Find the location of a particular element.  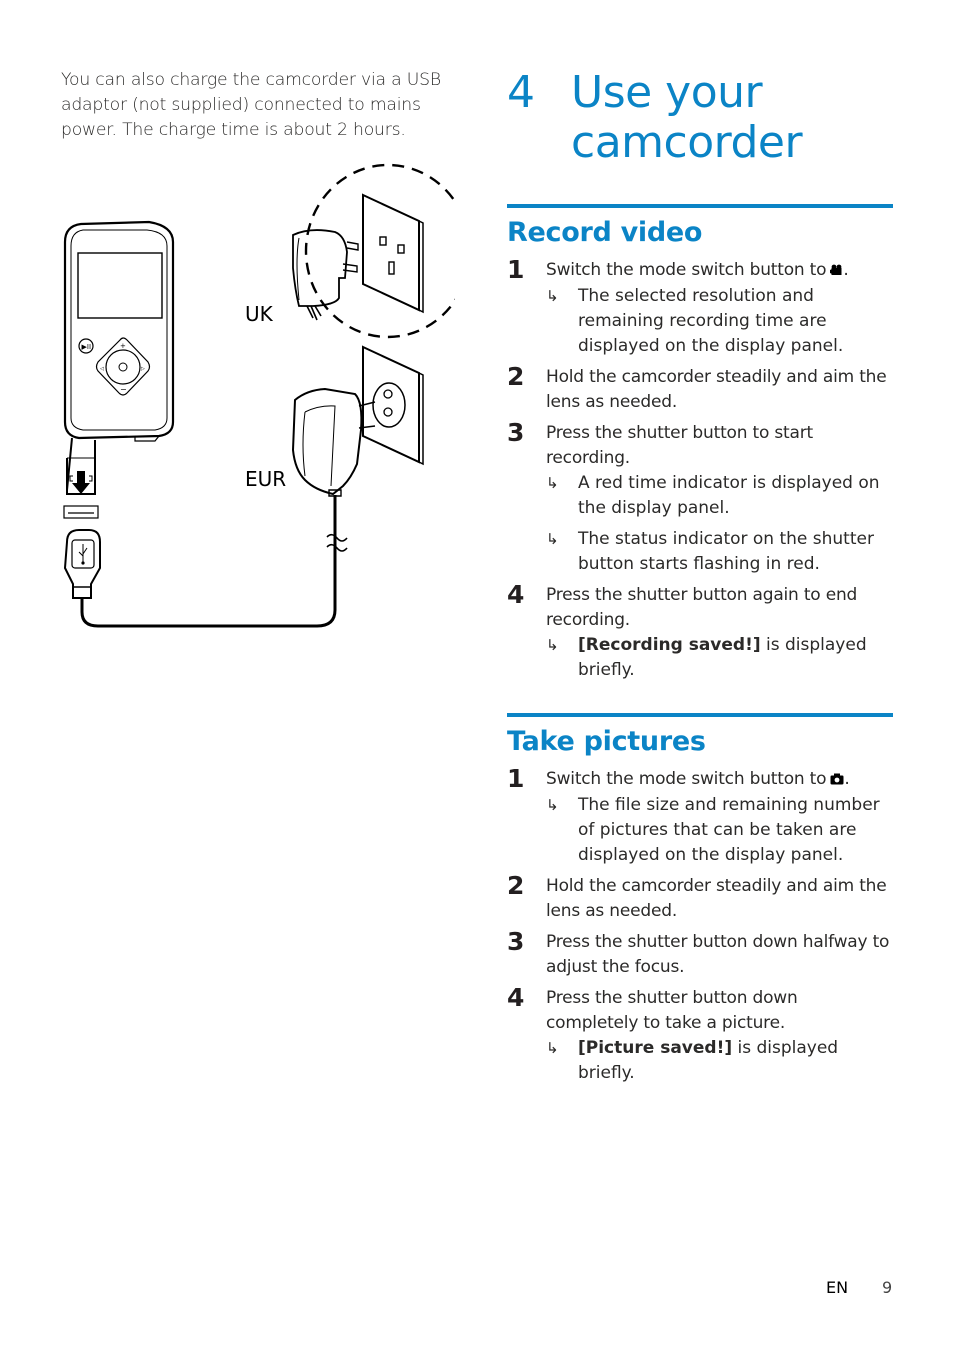

chapter-title: Use your camcorder is located at coordinates (687, 117).